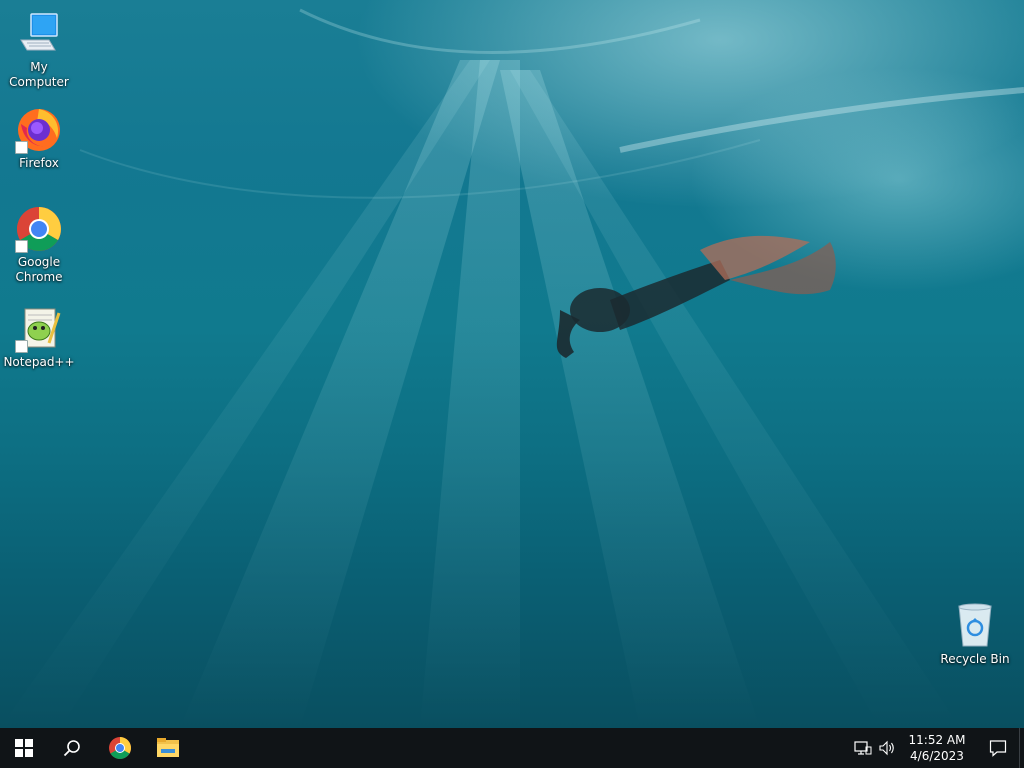 This screenshot has width=1024, height=768. I want to click on network-icon, so click(863, 748).